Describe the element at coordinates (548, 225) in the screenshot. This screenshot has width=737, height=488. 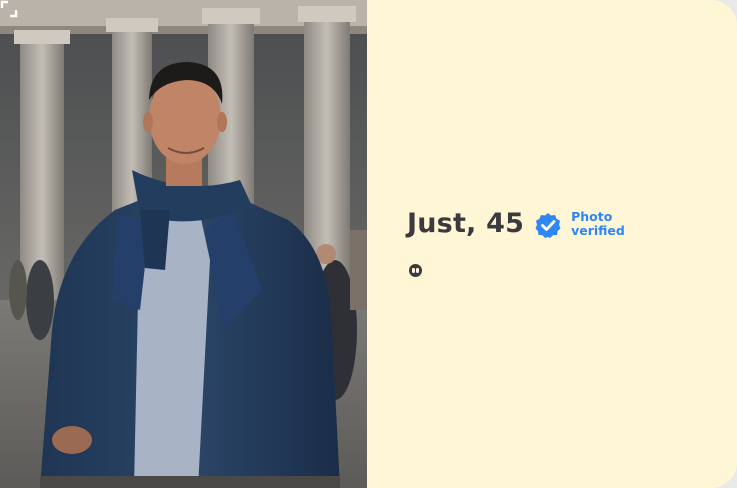
I see `verified-check-icon` at that location.